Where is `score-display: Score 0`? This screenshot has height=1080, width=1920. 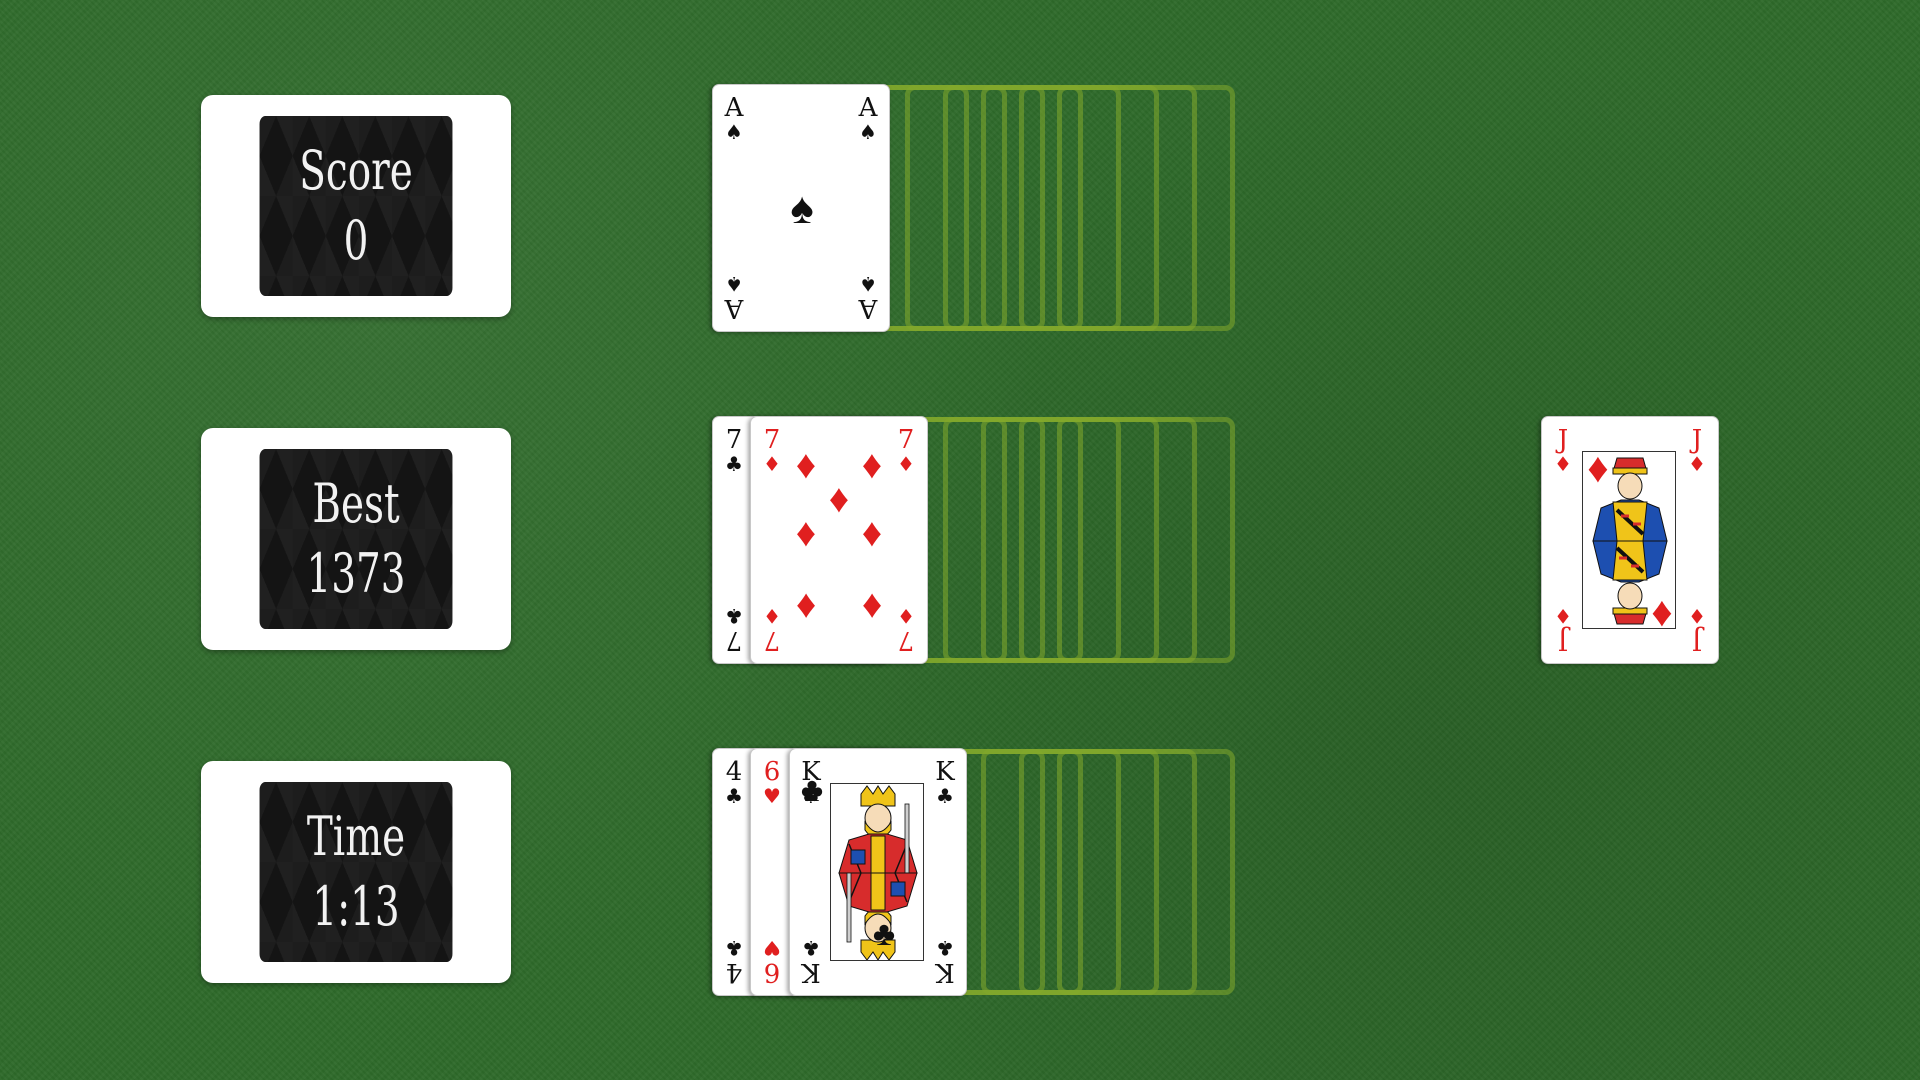
score-display: Score 0 is located at coordinates (356, 206).